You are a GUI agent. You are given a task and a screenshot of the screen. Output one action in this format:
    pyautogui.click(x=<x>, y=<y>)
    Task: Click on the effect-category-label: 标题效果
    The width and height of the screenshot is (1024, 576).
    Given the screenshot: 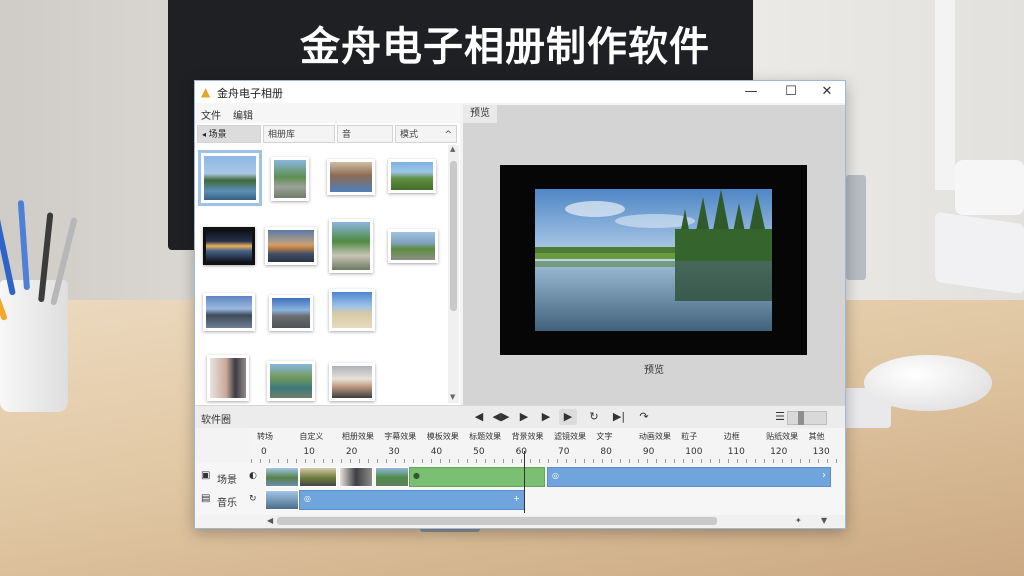 What is the action you would take?
    pyautogui.click(x=485, y=436)
    